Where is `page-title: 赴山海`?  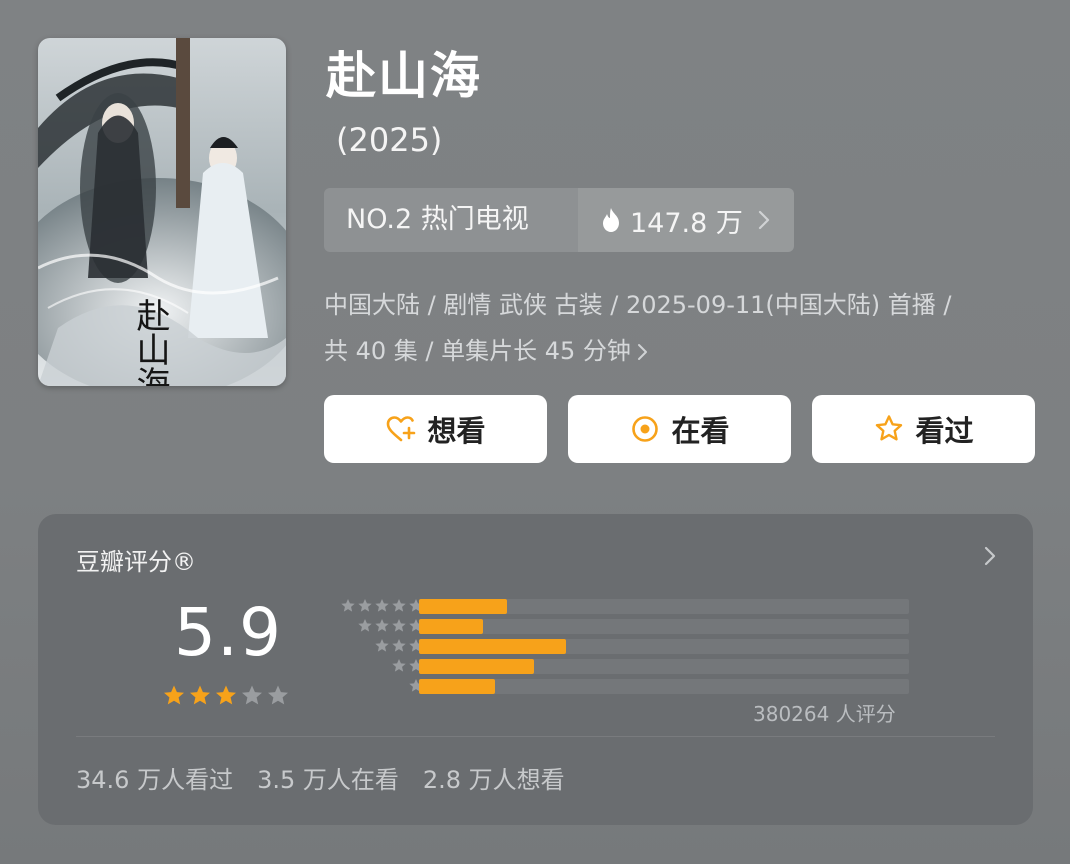
page-title: 赴山海 is located at coordinates (404, 76).